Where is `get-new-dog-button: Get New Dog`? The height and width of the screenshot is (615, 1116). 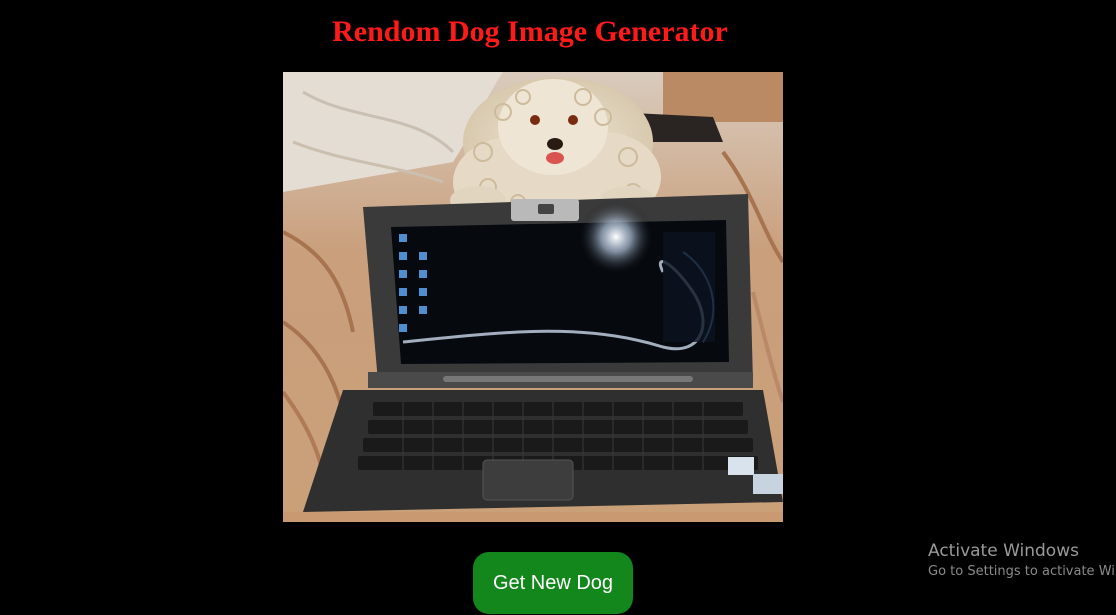 get-new-dog-button: Get New Dog is located at coordinates (553, 583).